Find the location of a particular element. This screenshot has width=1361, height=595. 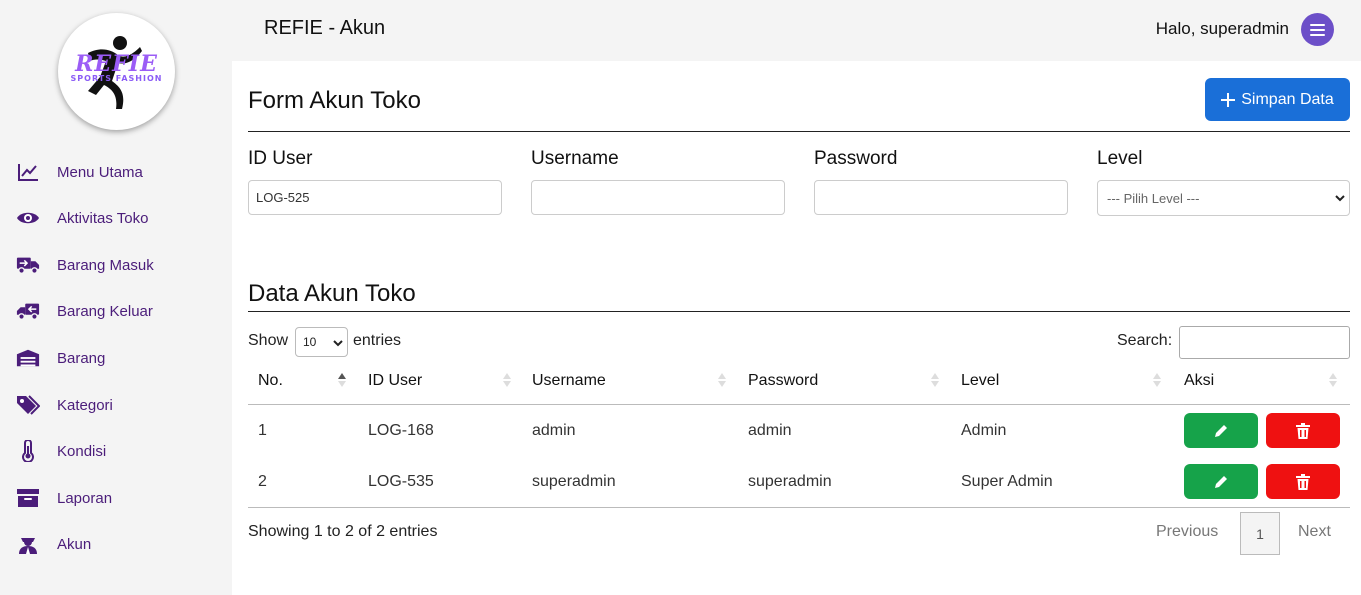

column-header-password: Password is located at coordinates (783, 381).